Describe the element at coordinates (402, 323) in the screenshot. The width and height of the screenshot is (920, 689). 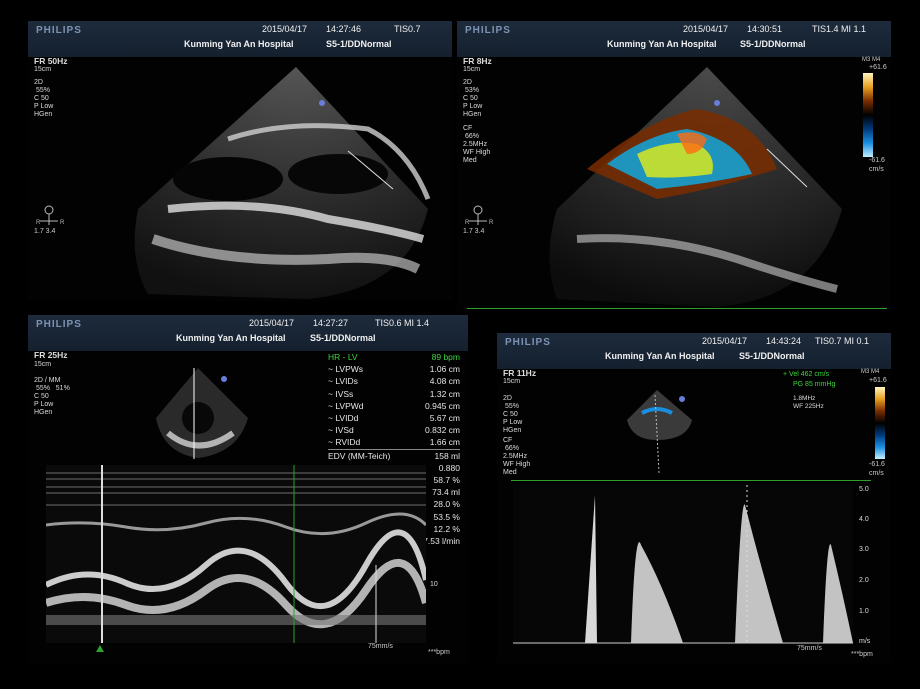
I see `thermal-index: TIS0.6 MI 1.4` at that location.